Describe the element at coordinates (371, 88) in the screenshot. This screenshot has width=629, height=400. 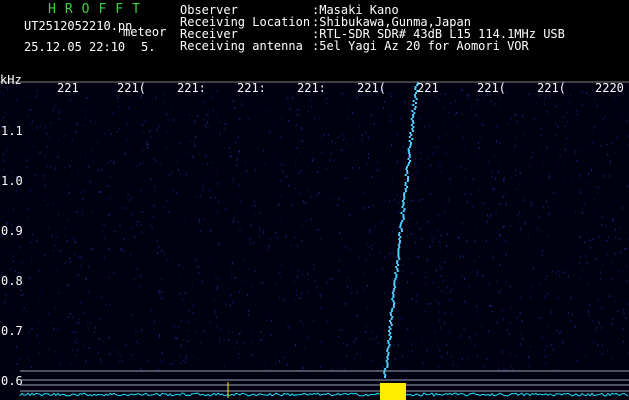
I see `x-tick-label: 221(` at that location.